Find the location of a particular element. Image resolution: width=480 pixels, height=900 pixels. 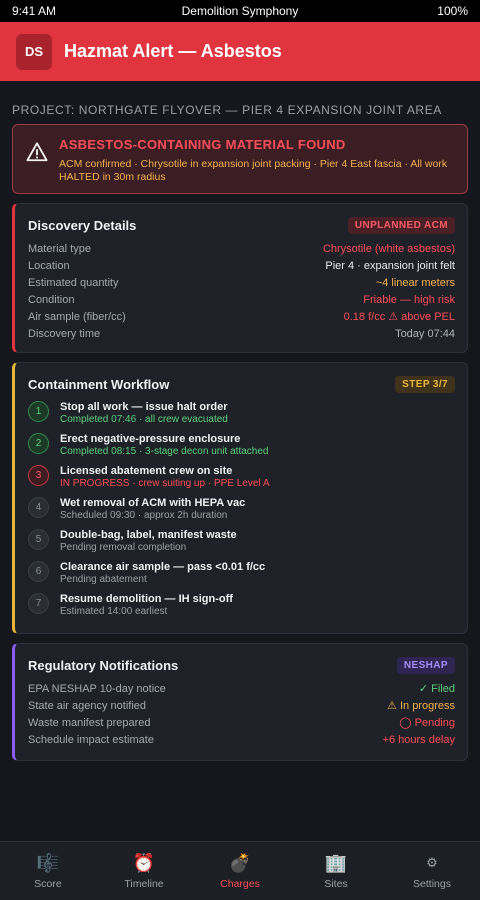

step-badge: STEP 3/7 is located at coordinates (425, 384).